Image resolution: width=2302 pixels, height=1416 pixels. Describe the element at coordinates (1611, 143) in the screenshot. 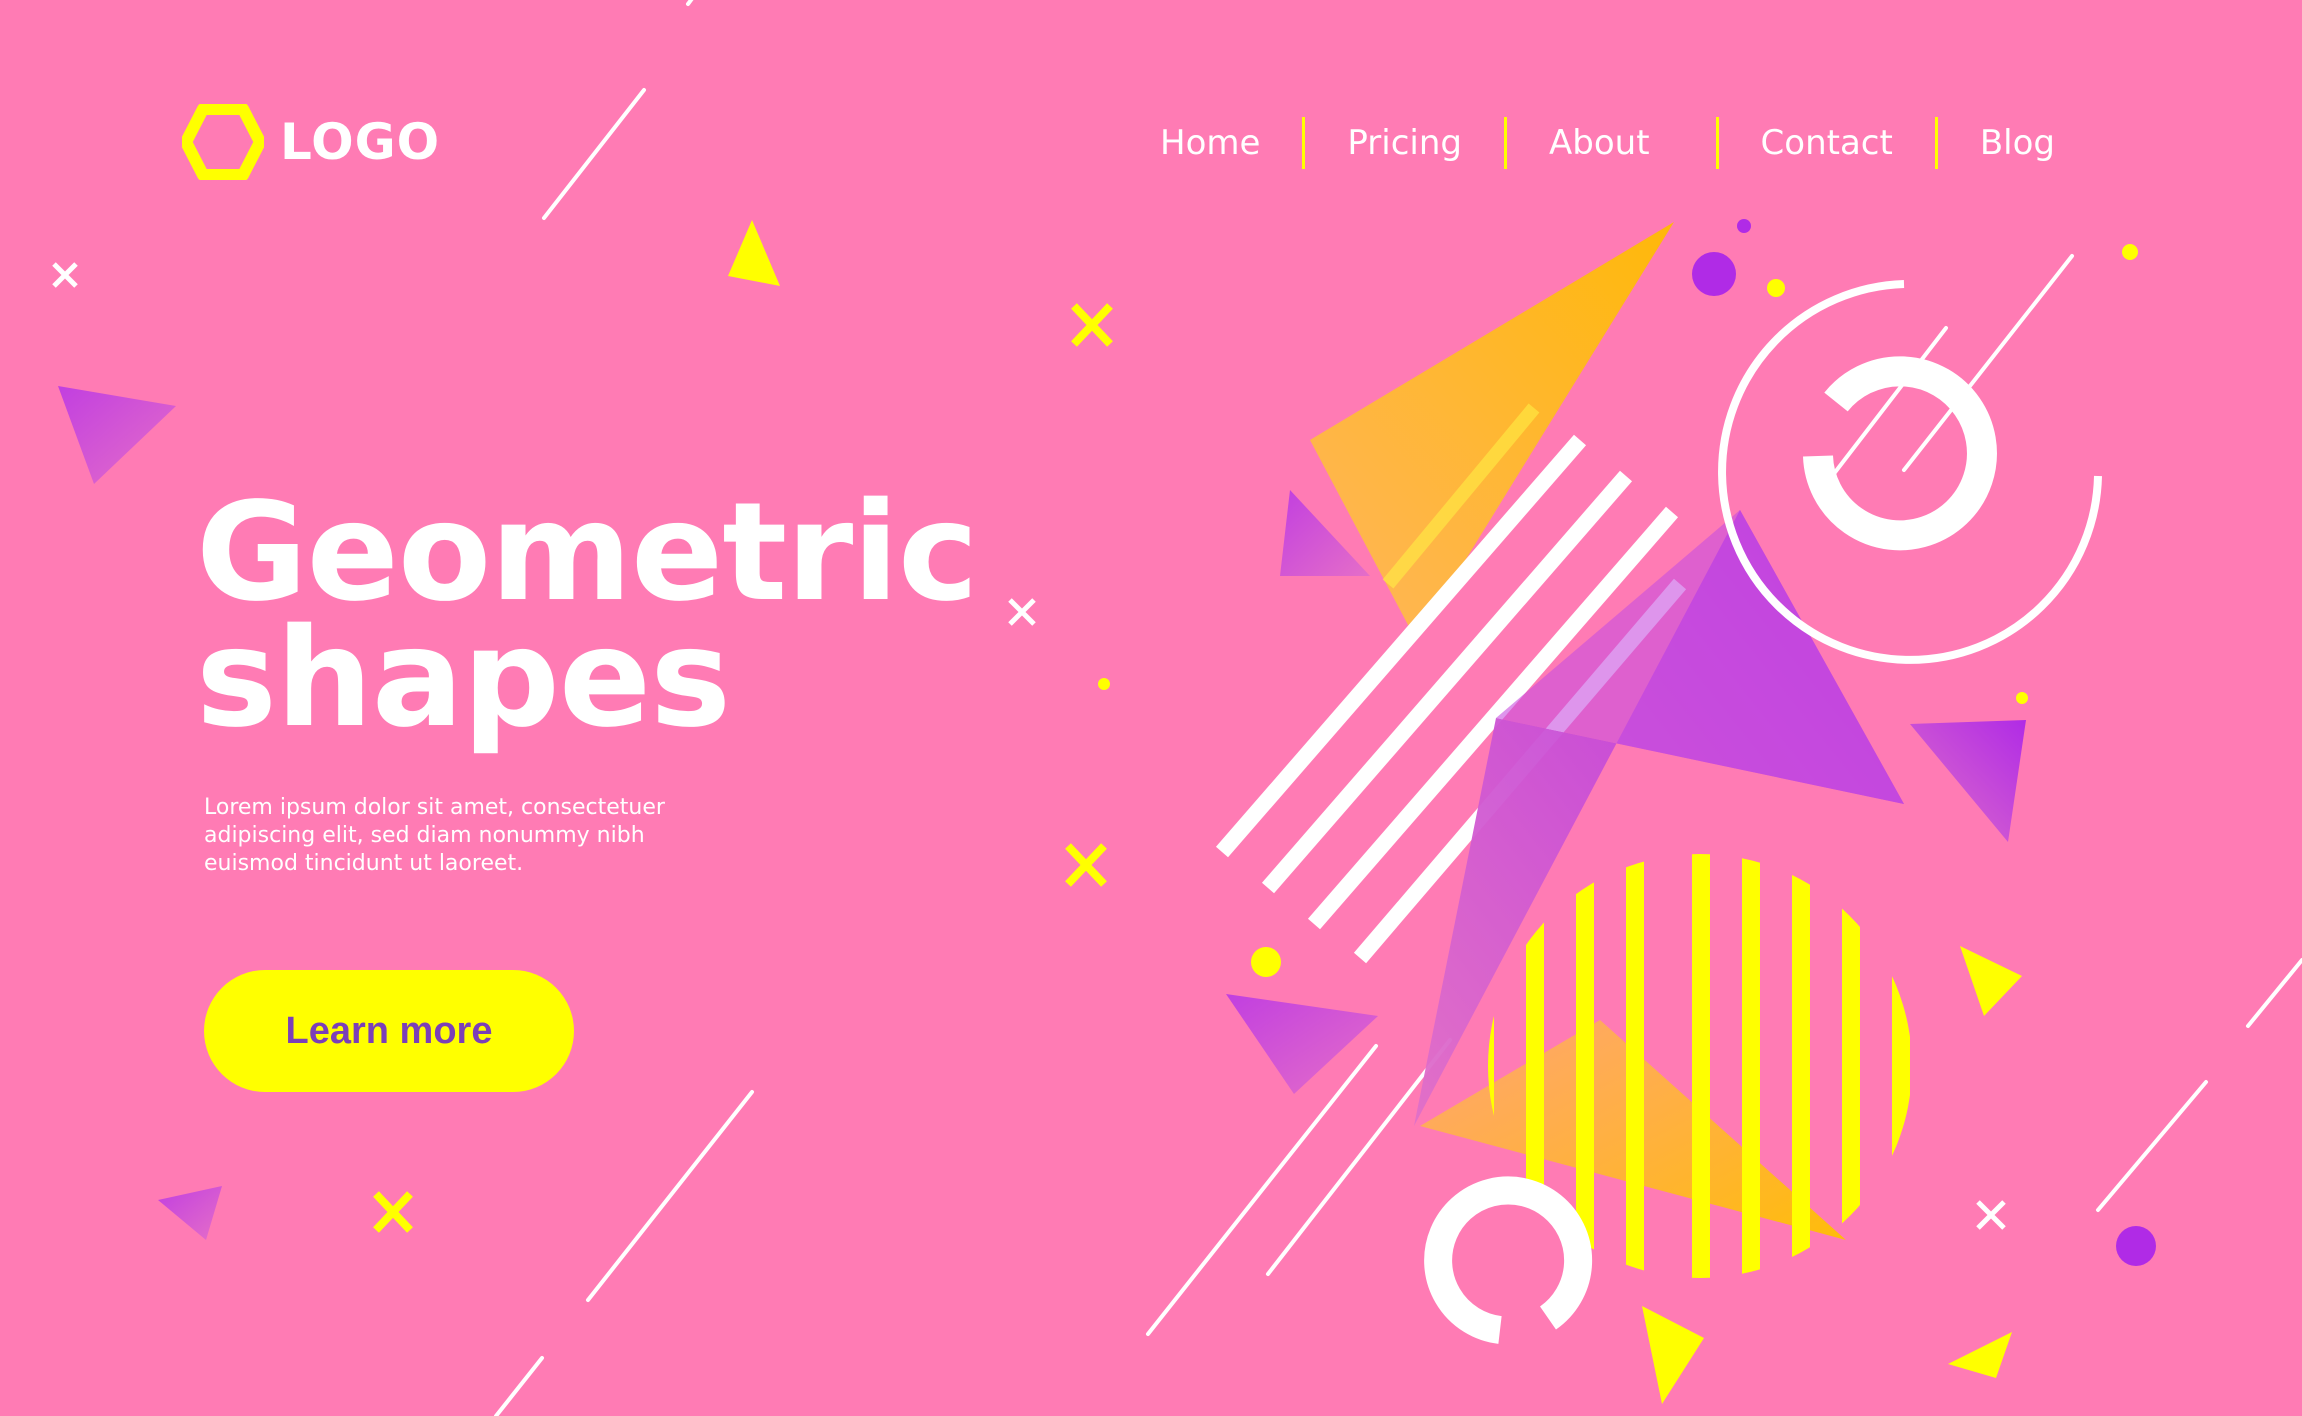

I see `nav-item-about: About` at that location.